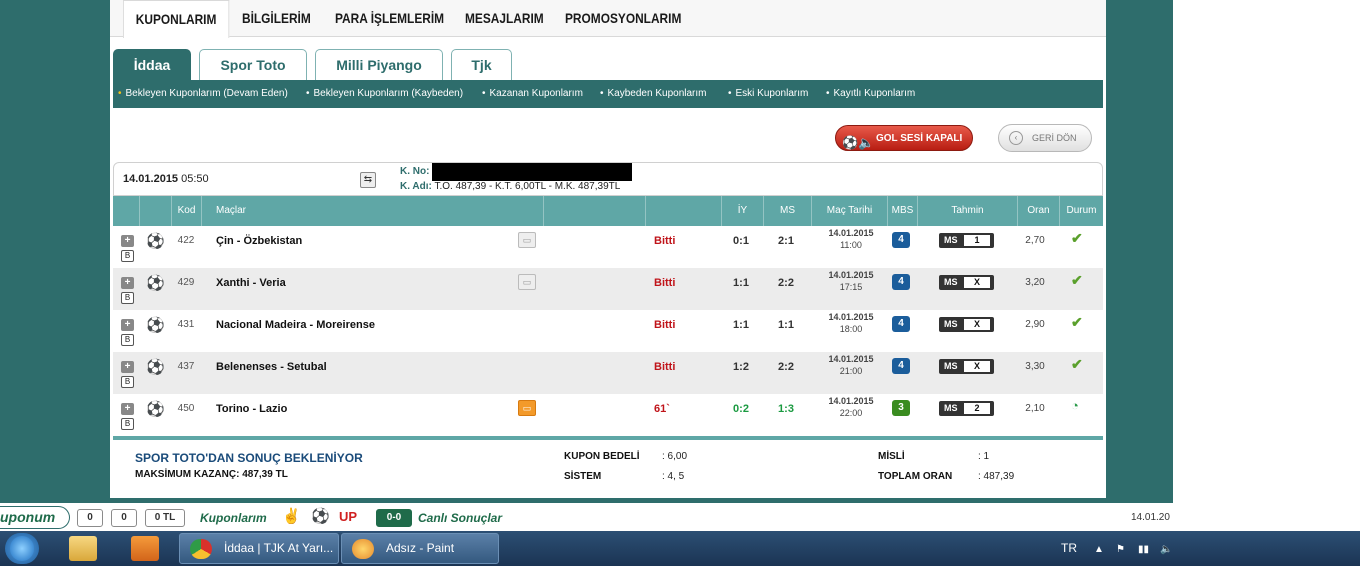 This screenshot has height=566, width=1360. Describe the element at coordinates (233, 518) in the screenshot. I see `kuponlarim-link: Kuponlarım` at that location.